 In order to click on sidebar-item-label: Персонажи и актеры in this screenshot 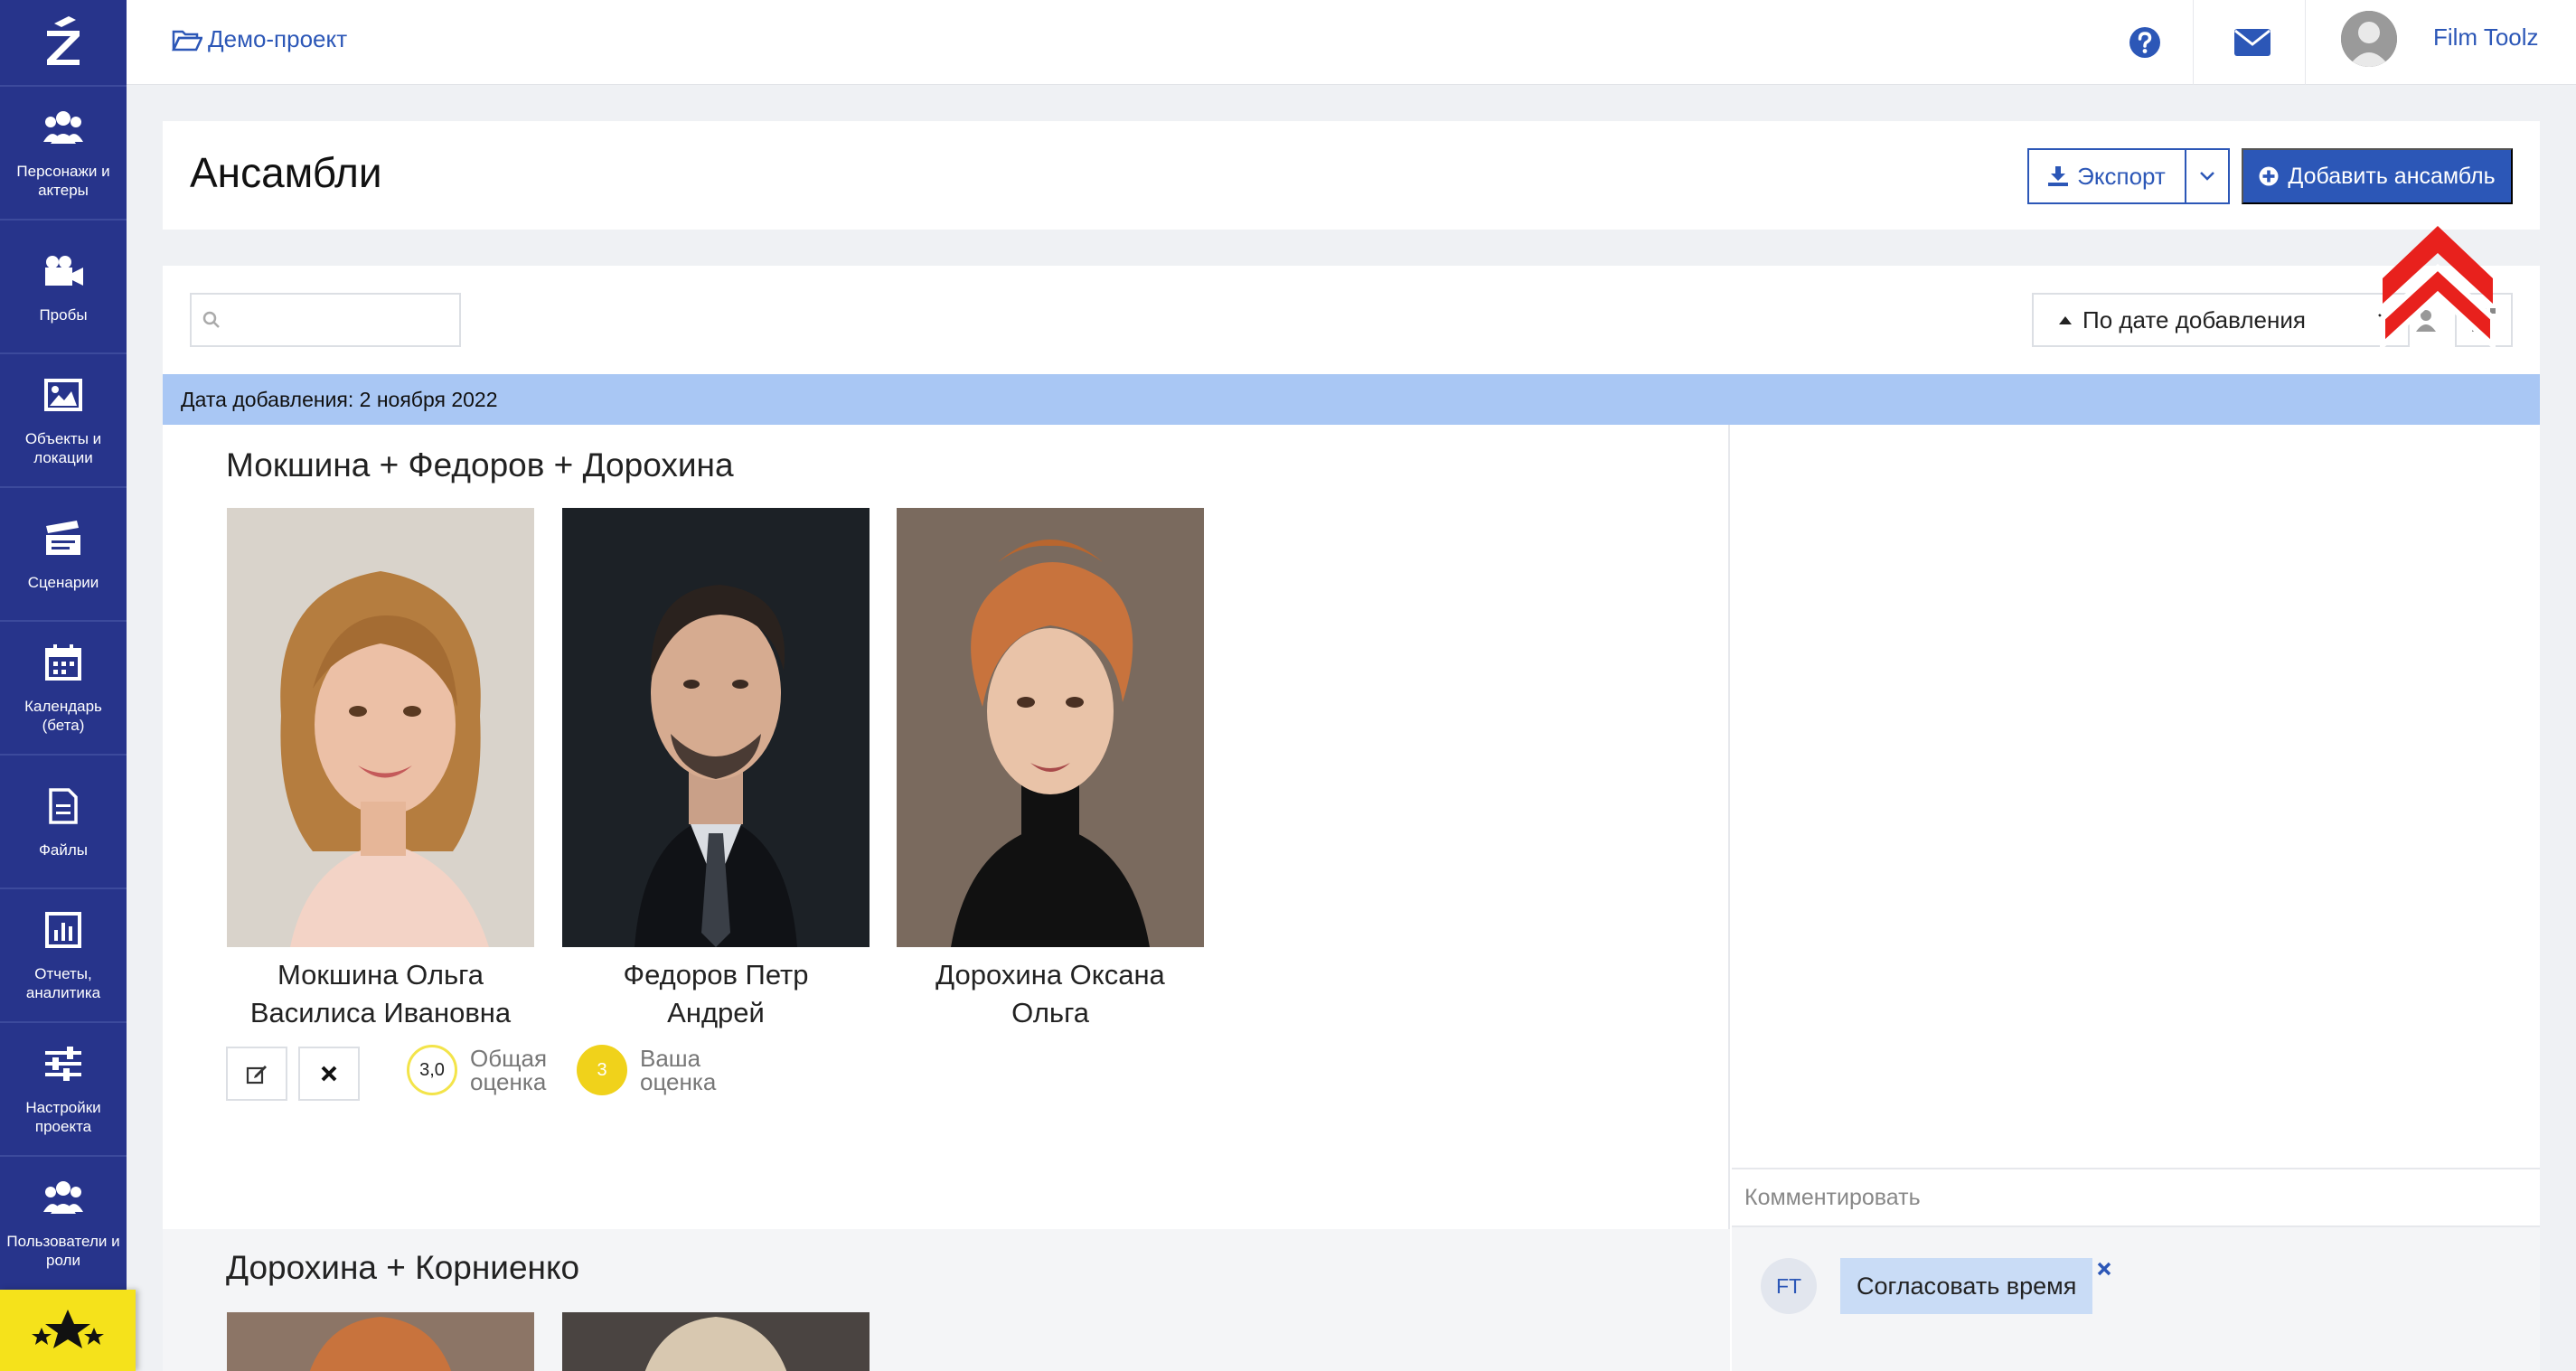, I will do `click(63, 181)`.